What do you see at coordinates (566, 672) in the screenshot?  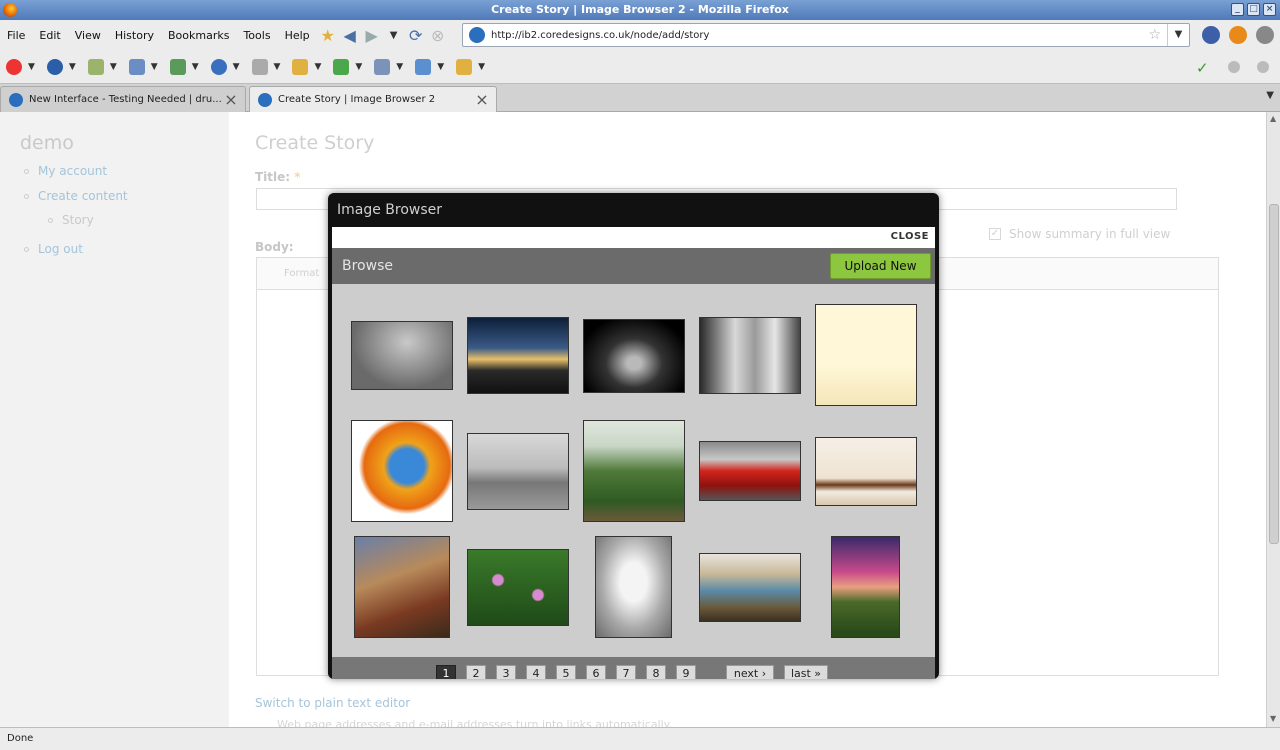 I see `page-5: 5` at bounding box center [566, 672].